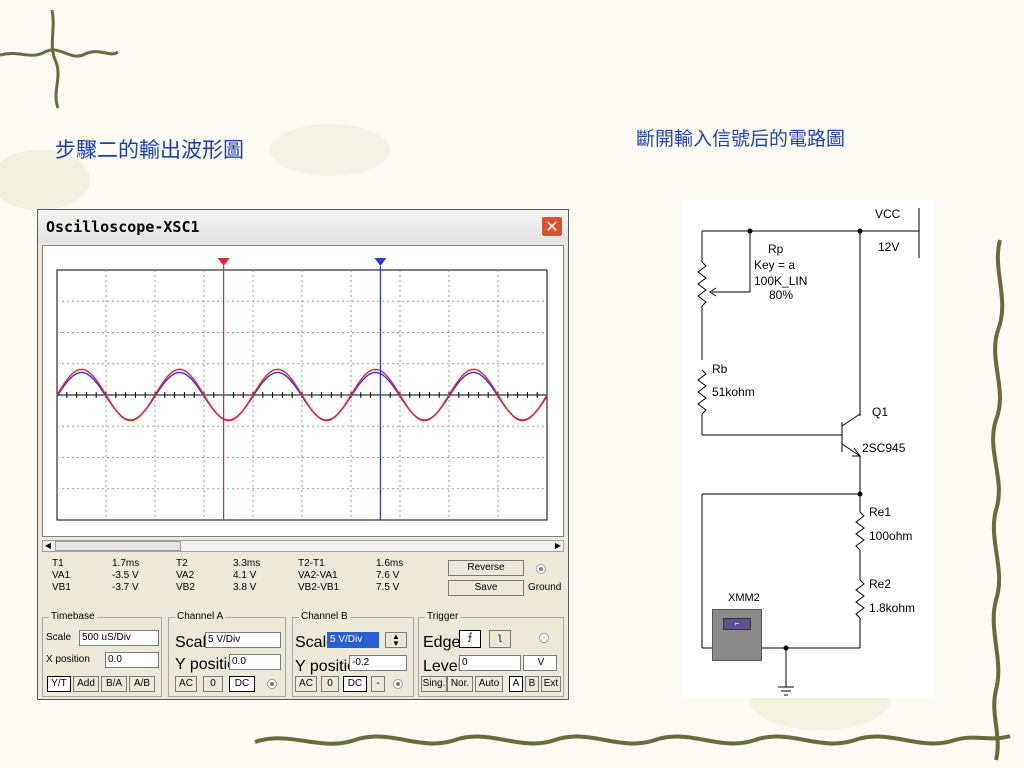 This screenshot has width=1024, height=768. What do you see at coordinates (720, 369) in the screenshot?
I see `rb-name: Rb` at bounding box center [720, 369].